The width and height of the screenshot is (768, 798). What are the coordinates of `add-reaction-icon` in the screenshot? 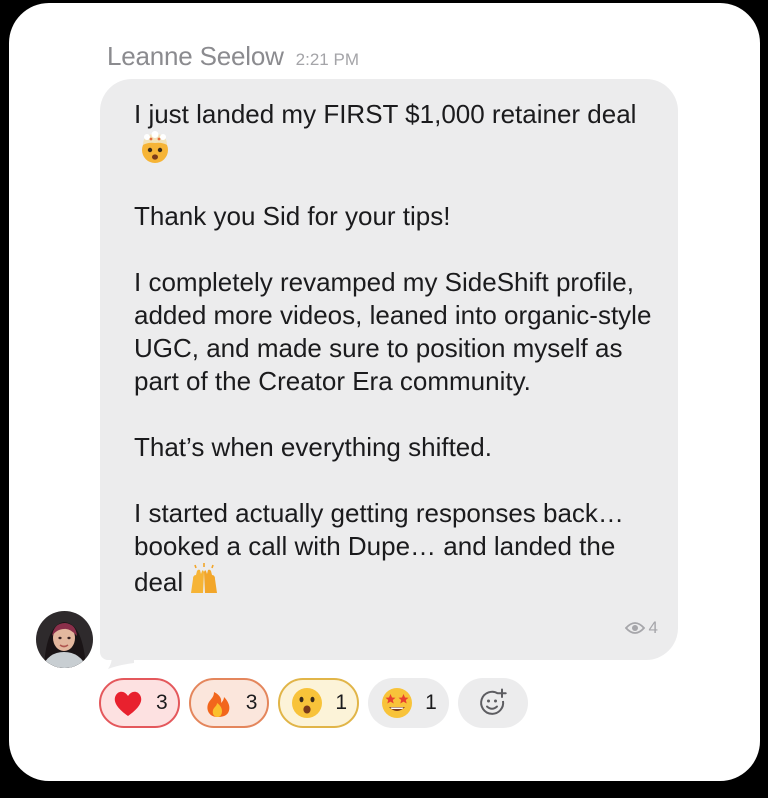 It's located at (493, 701).